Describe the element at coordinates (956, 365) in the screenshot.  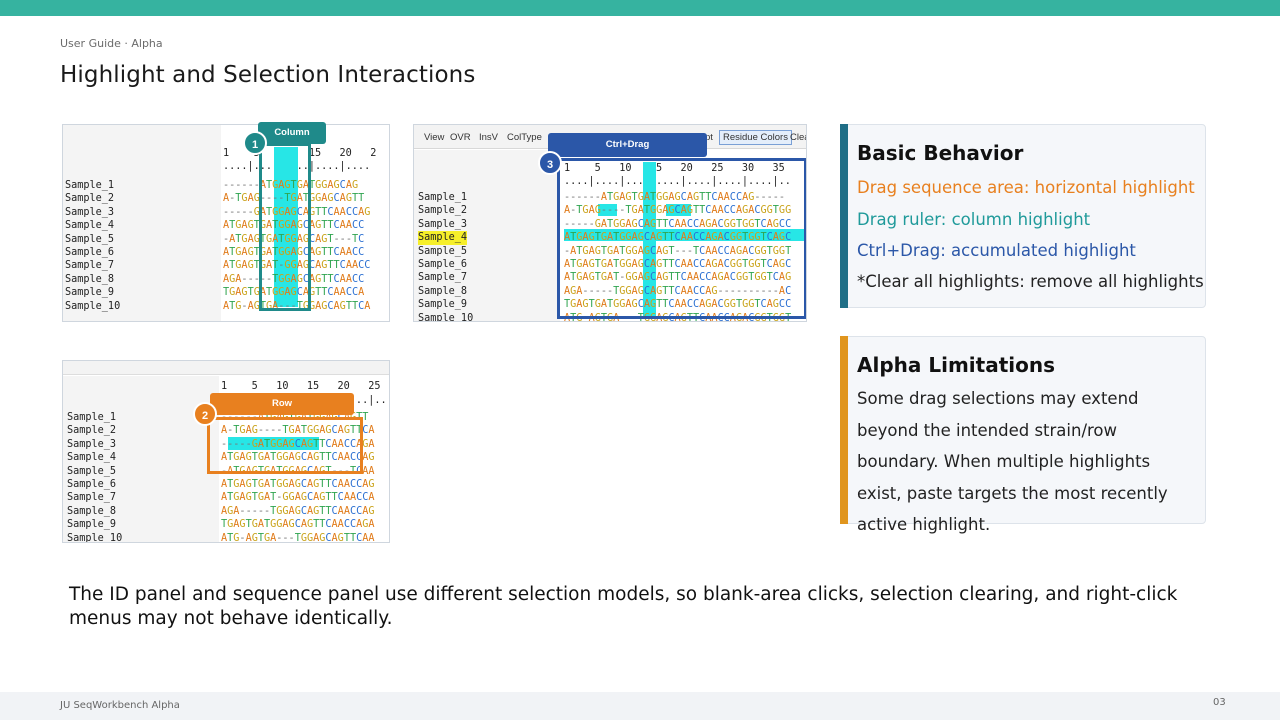
I see `card-title: Alpha Limitations` at that location.